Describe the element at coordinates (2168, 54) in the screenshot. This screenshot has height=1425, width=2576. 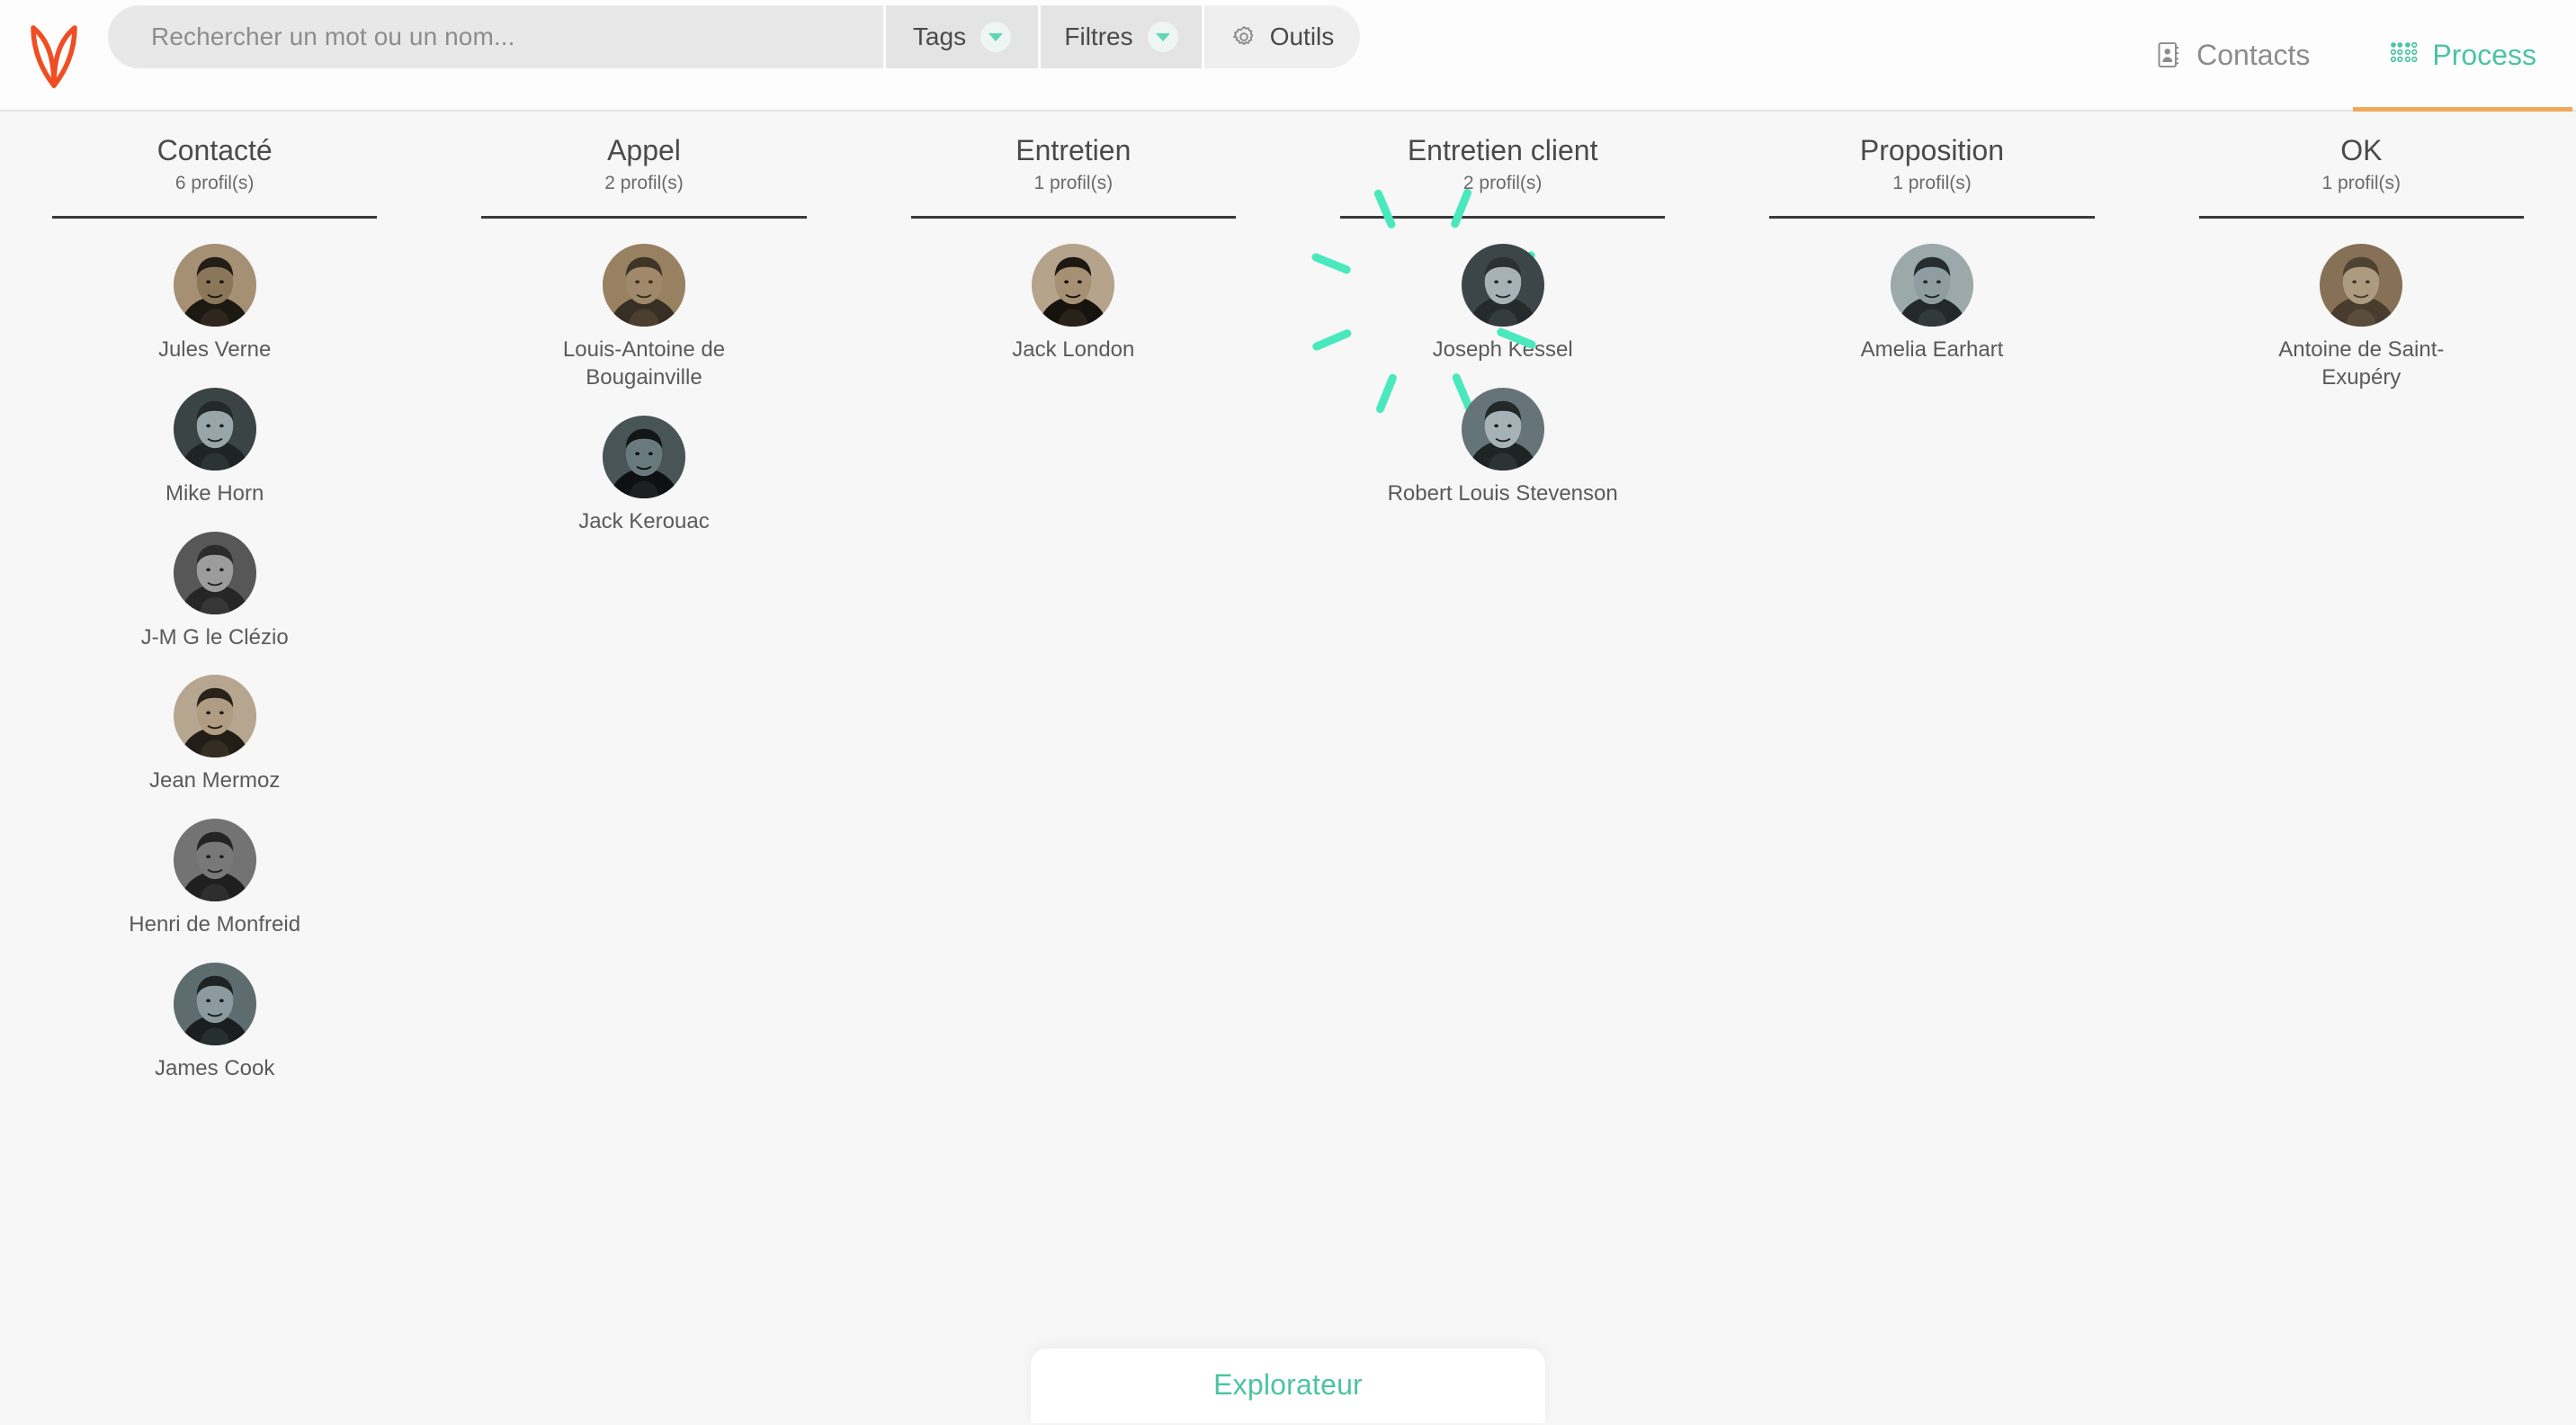
I see `contacts-book-icon` at that location.